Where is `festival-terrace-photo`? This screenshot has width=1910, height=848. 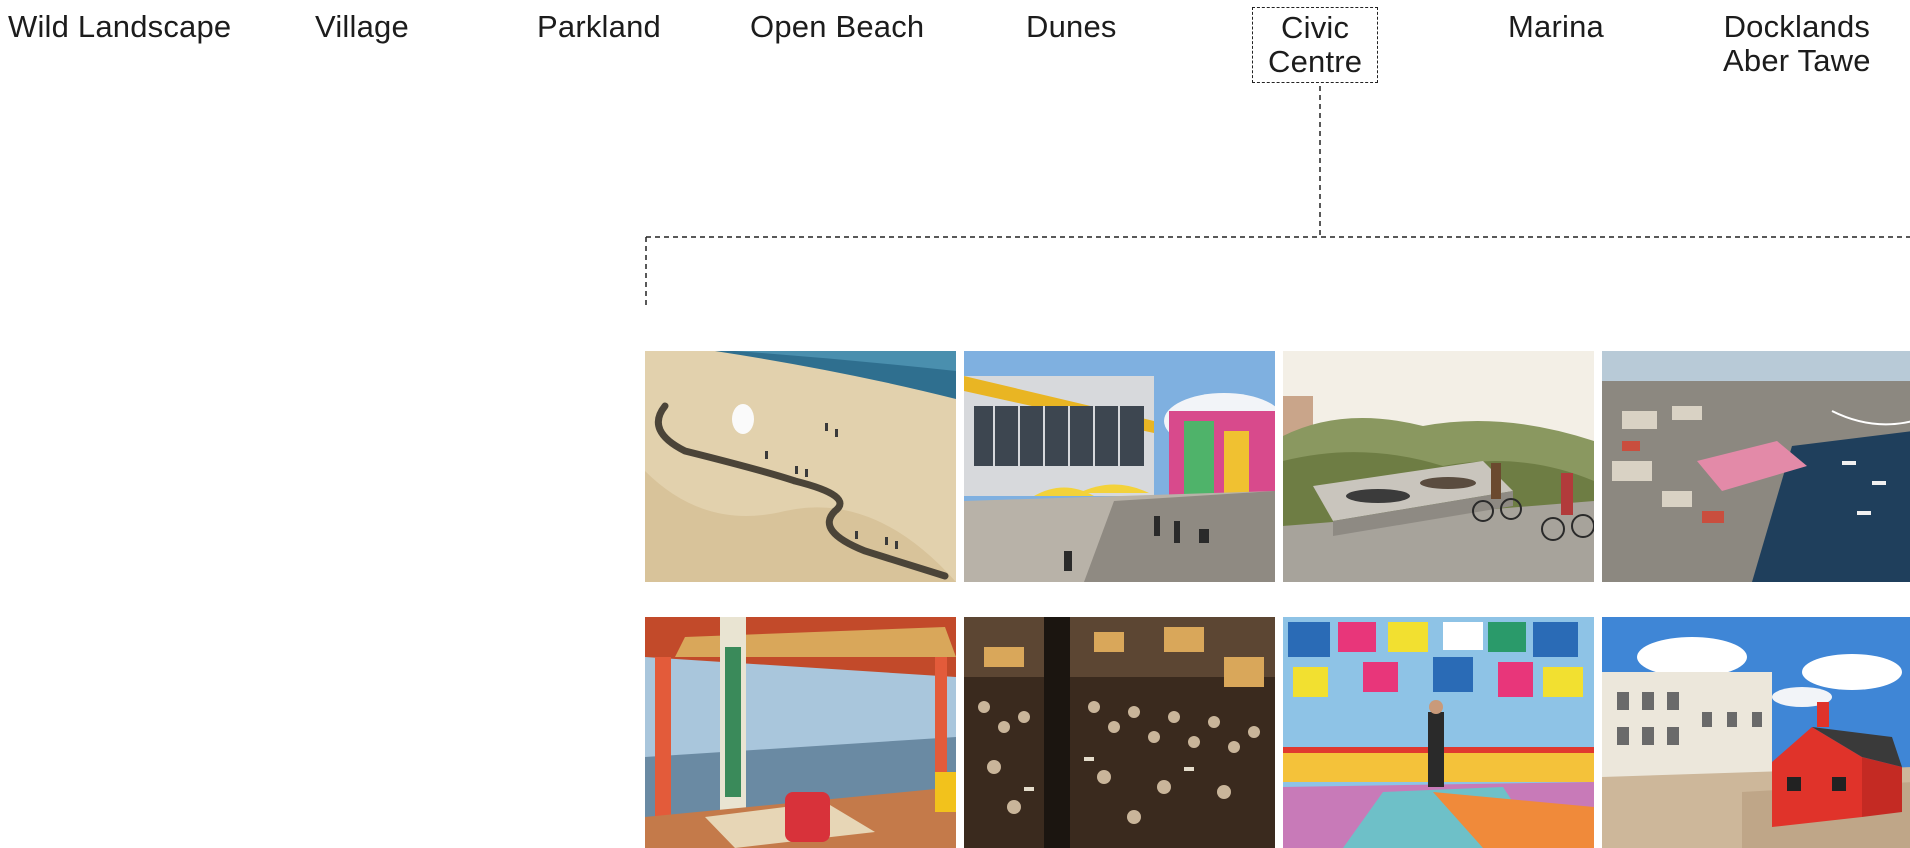
festival-terrace-photo is located at coordinates (1119, 466).